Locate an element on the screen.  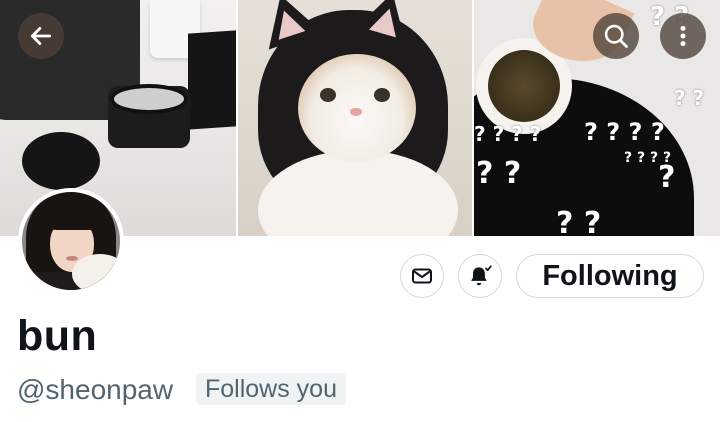
follows-you-badge: Follows you is located at coordinates (271, 389).